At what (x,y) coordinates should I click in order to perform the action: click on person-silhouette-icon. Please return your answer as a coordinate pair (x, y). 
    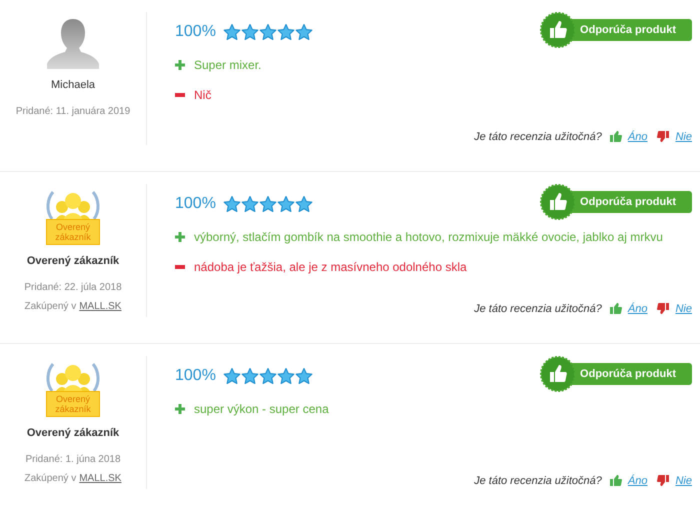
    Looking at the image, I should click on (73, 43).